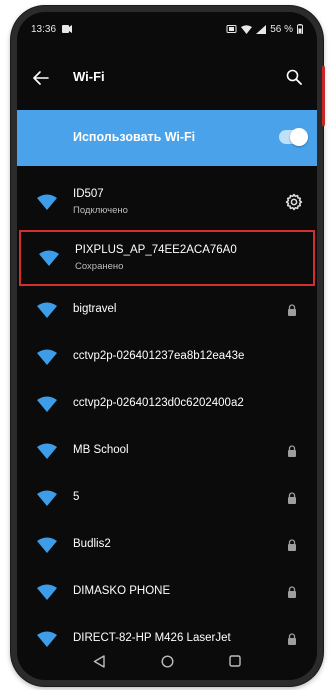 Image resolution: width=334 pixels, height=690 pixels. I want to click on vibrate-icon, so click(231, 29).